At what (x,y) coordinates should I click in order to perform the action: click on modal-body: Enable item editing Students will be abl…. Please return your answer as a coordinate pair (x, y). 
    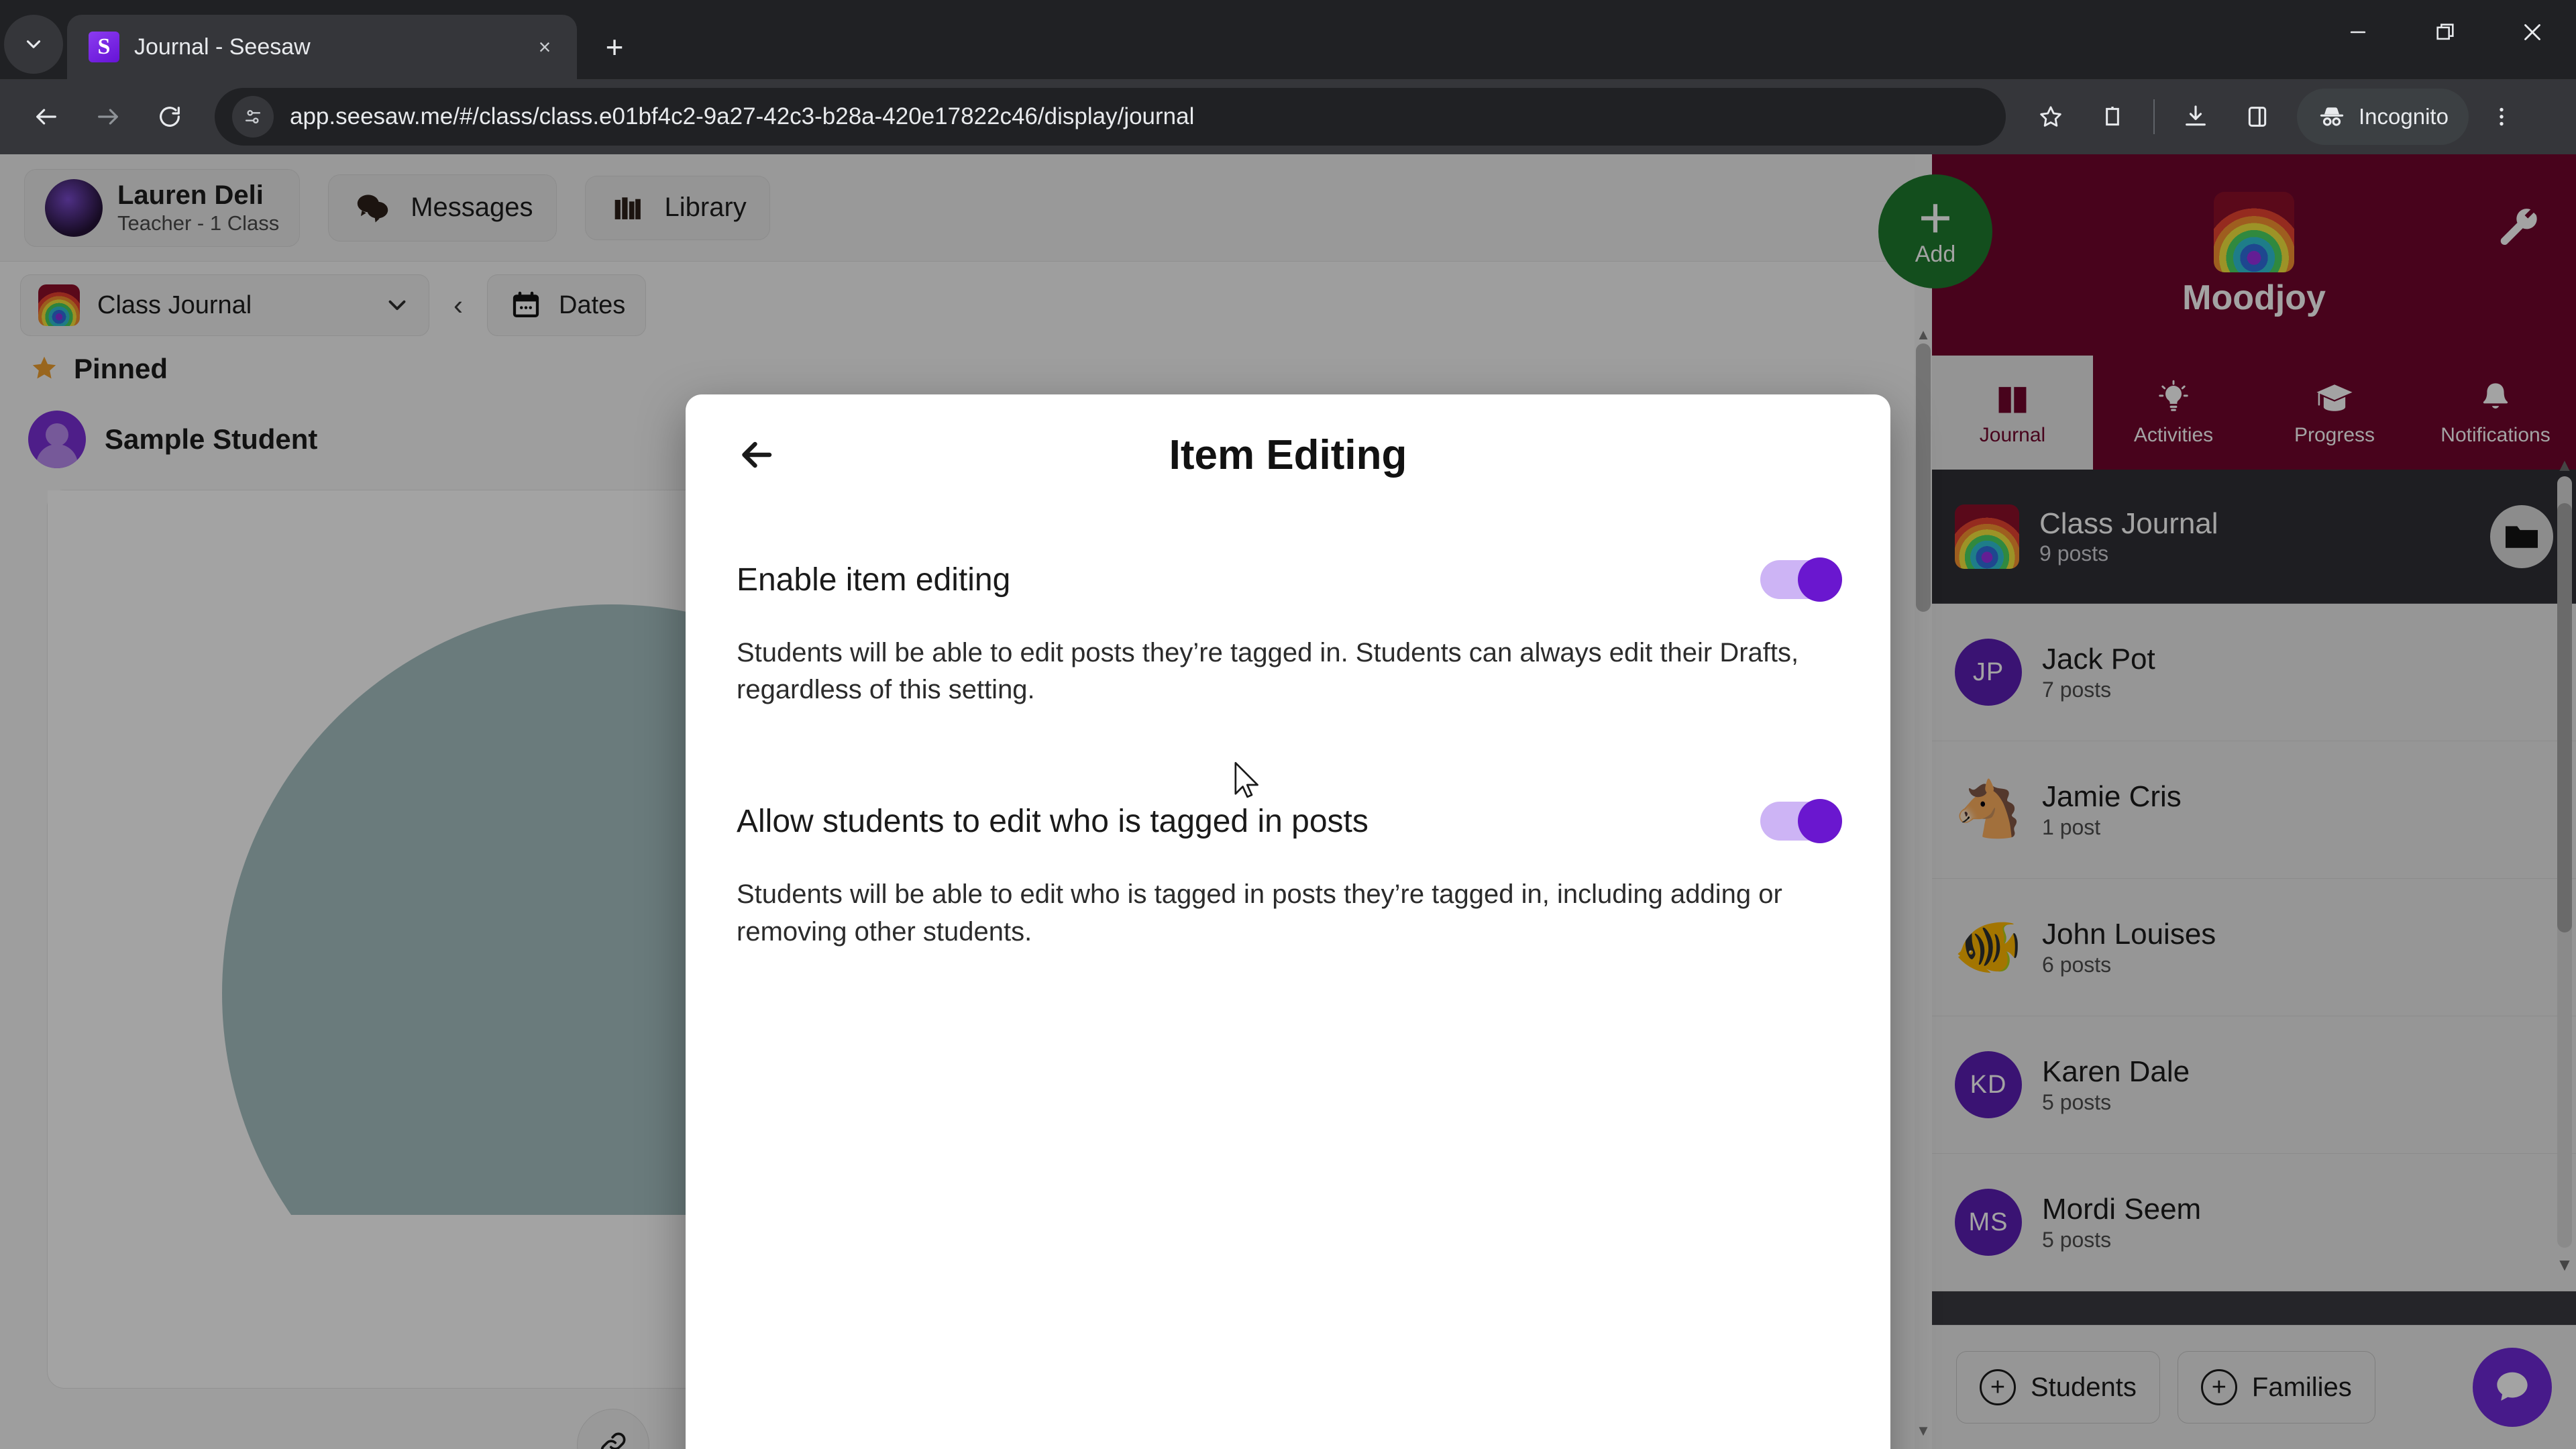
    Looking at the image, I should click on (1288, 733).